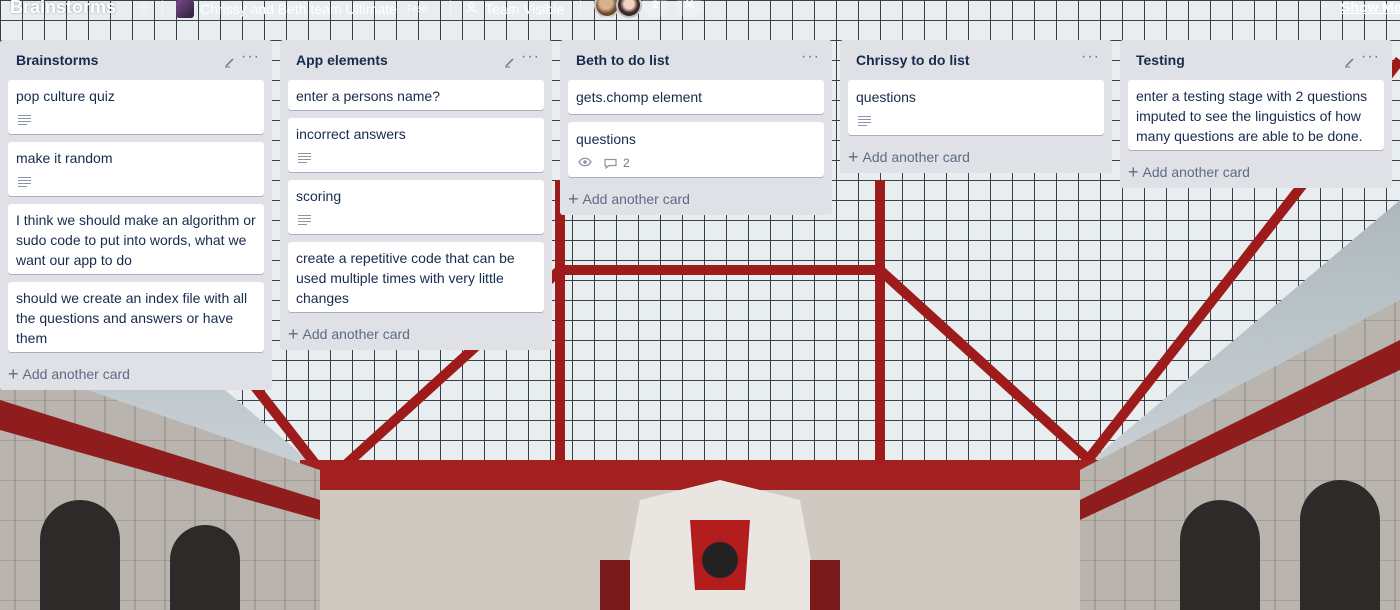 The height and width of the screenshot is (610, 1400). What do you see at coordinates (913, 60) in the screenshot?
I see `list-title: Chrissy to do list` at bounding box center [913, 60].